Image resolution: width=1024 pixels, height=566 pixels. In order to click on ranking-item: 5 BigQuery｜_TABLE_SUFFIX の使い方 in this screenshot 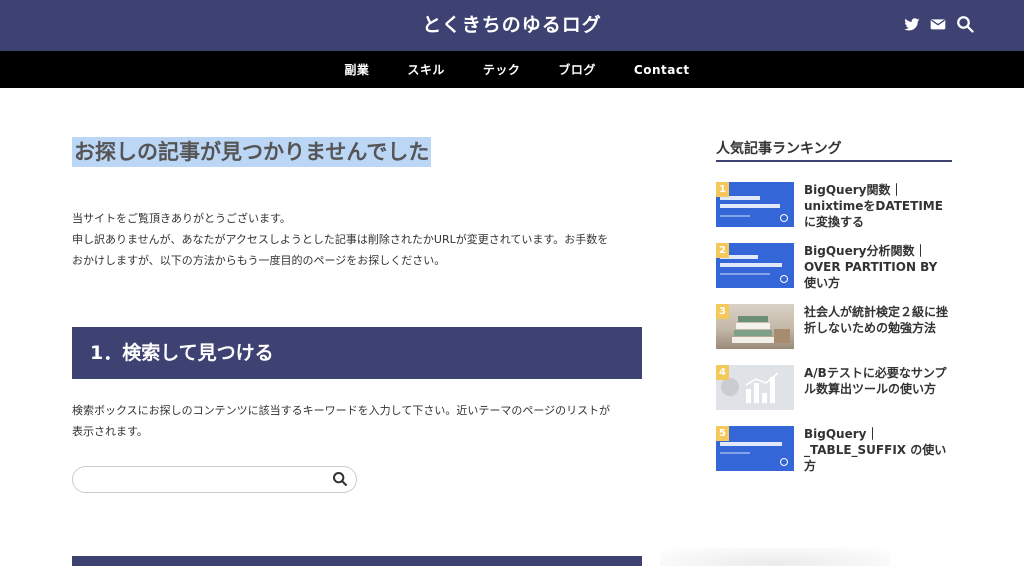, I will do `click(834, 451)`.